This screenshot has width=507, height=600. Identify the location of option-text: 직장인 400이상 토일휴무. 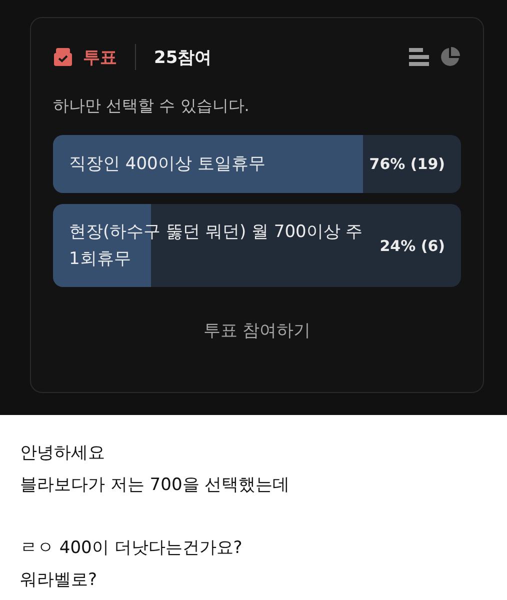
(167, 164).